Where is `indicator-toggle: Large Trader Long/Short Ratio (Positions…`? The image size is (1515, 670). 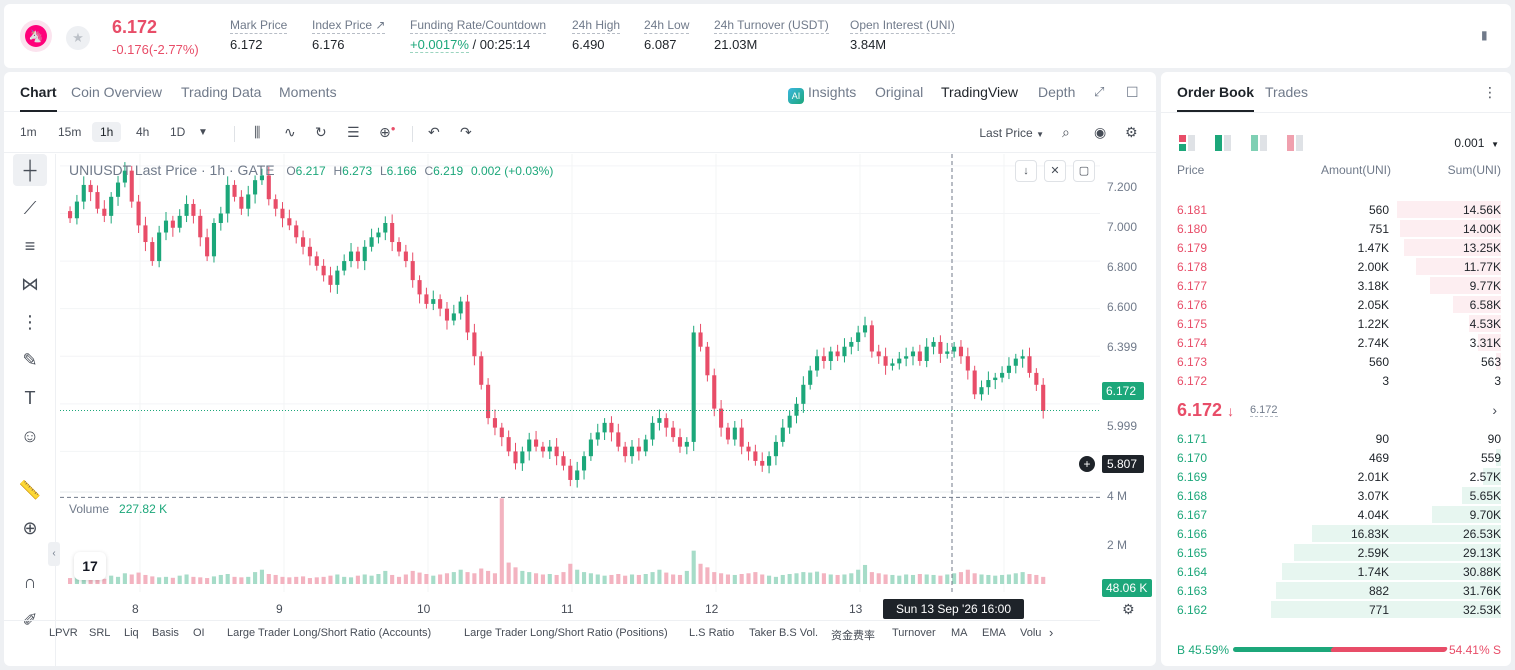
indicator-toggle: Large Trader Long/Short Ratio (Positions… is located at coordinates (566, 633).